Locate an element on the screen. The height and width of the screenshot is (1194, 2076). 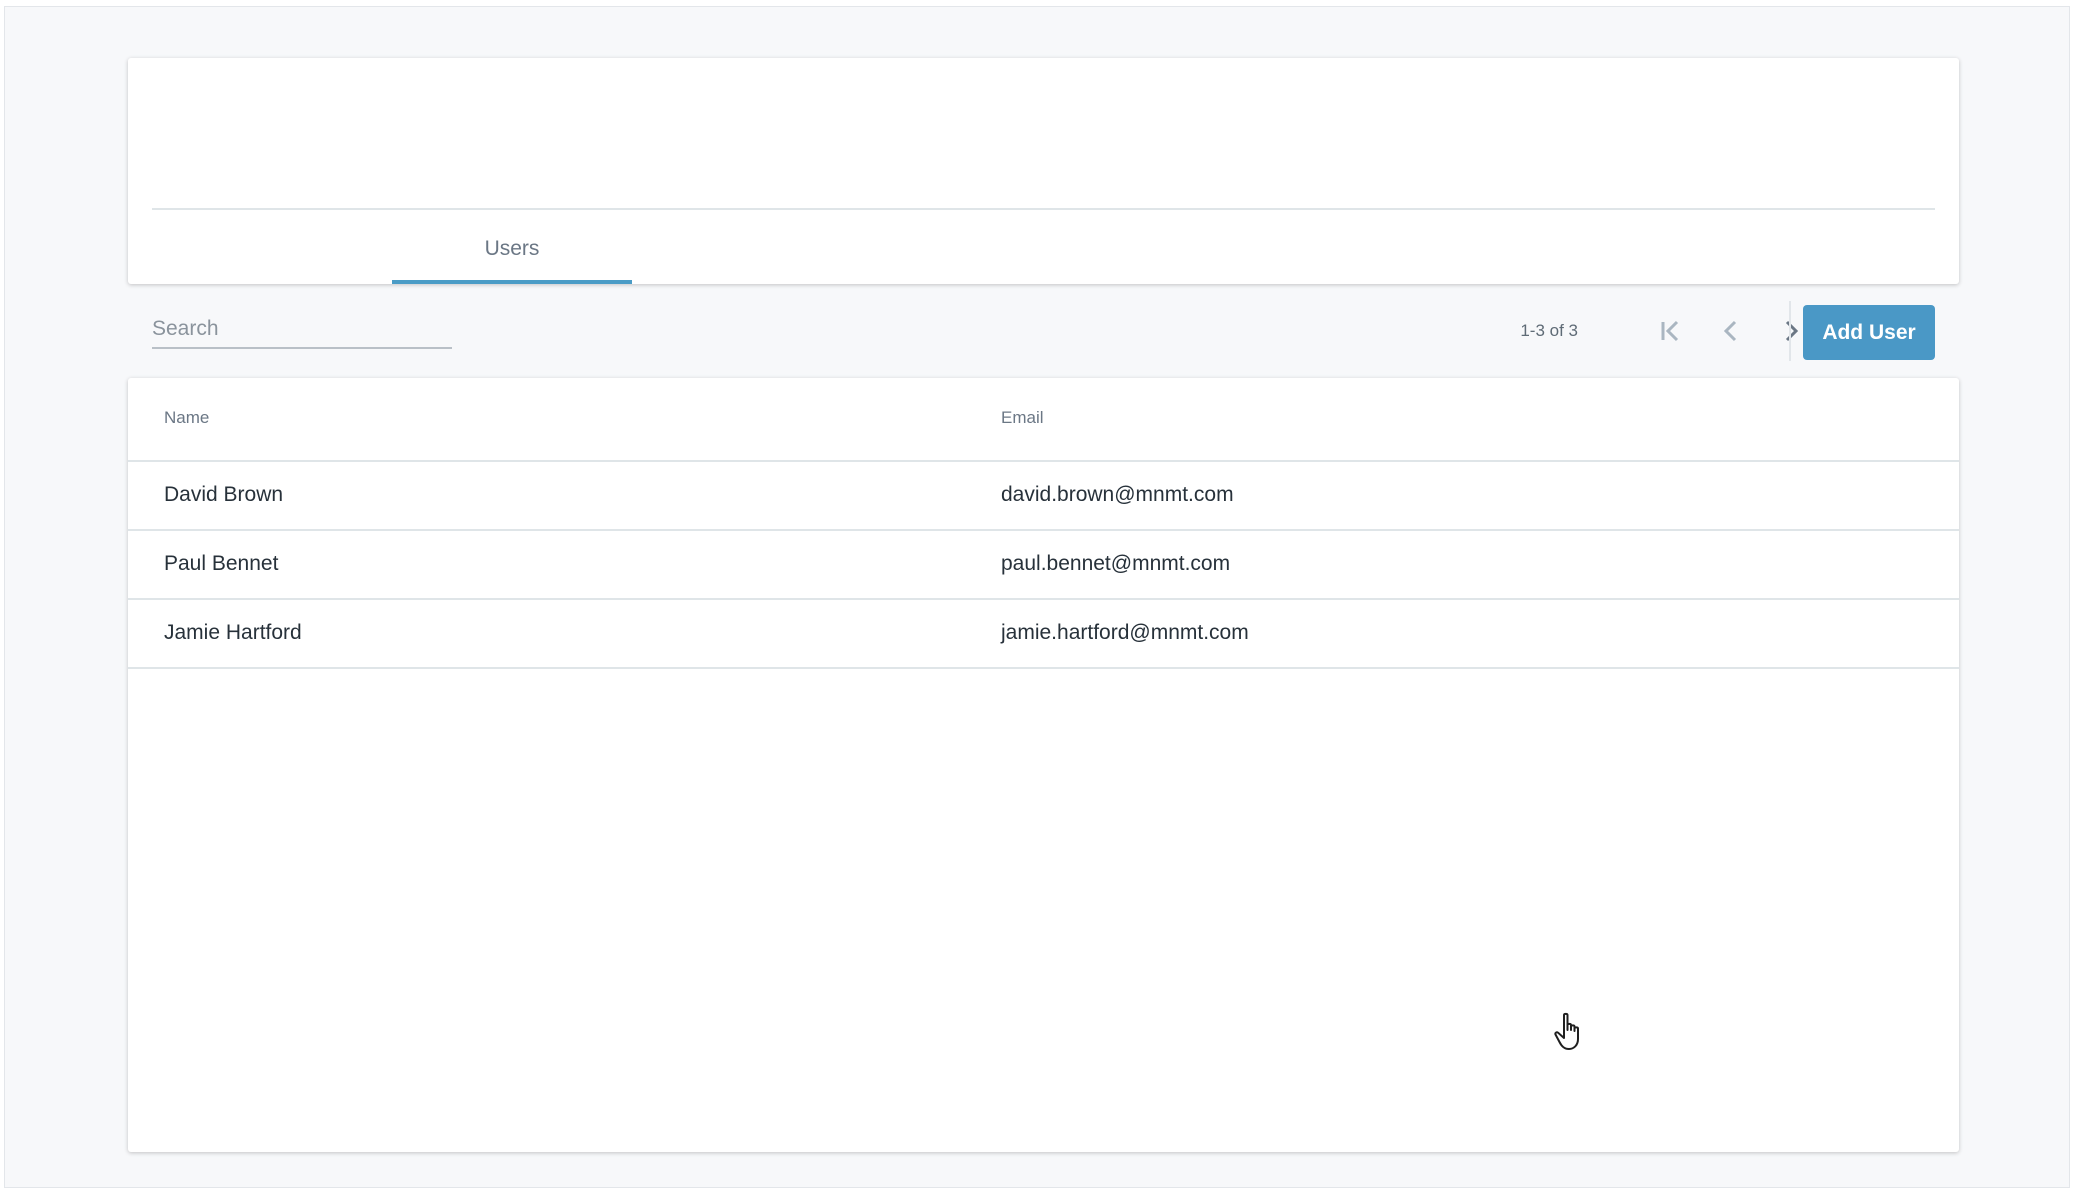
cell-name: David Brown is located at coordinates (224, 494).